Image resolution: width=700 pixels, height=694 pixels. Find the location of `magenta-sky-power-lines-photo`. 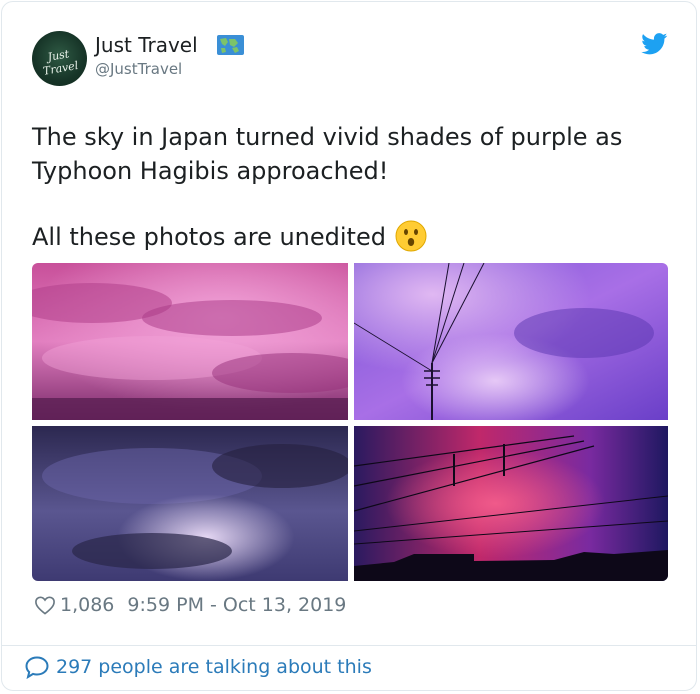

magenta-sky-power-lines-photo is located at coordinates (511, 503).